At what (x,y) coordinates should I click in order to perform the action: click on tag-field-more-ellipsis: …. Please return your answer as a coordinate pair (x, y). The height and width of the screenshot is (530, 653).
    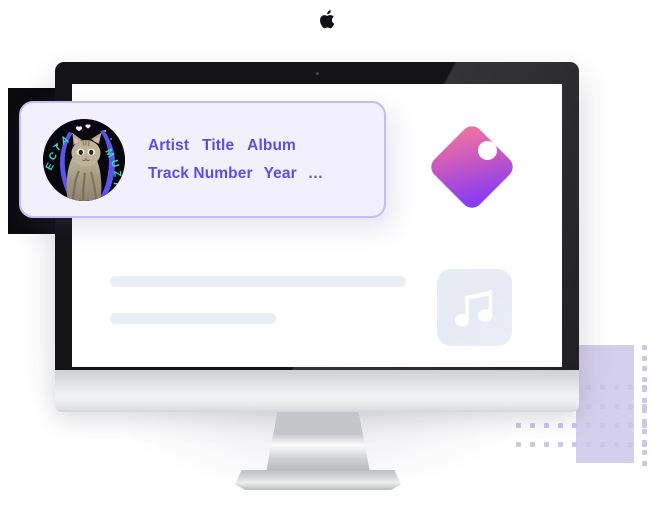
    Looking at the image, I should click on (316, 174).